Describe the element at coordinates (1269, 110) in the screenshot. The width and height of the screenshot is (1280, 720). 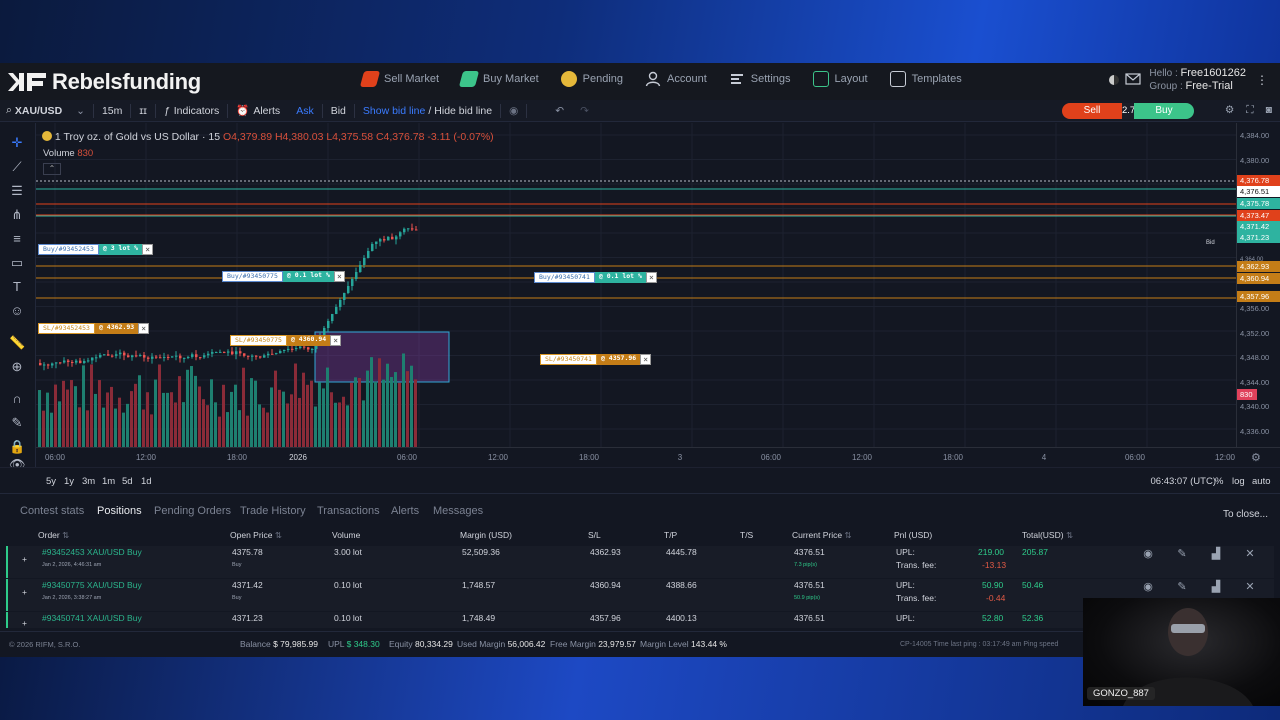
I see `camera-icon: ◙` at that location.